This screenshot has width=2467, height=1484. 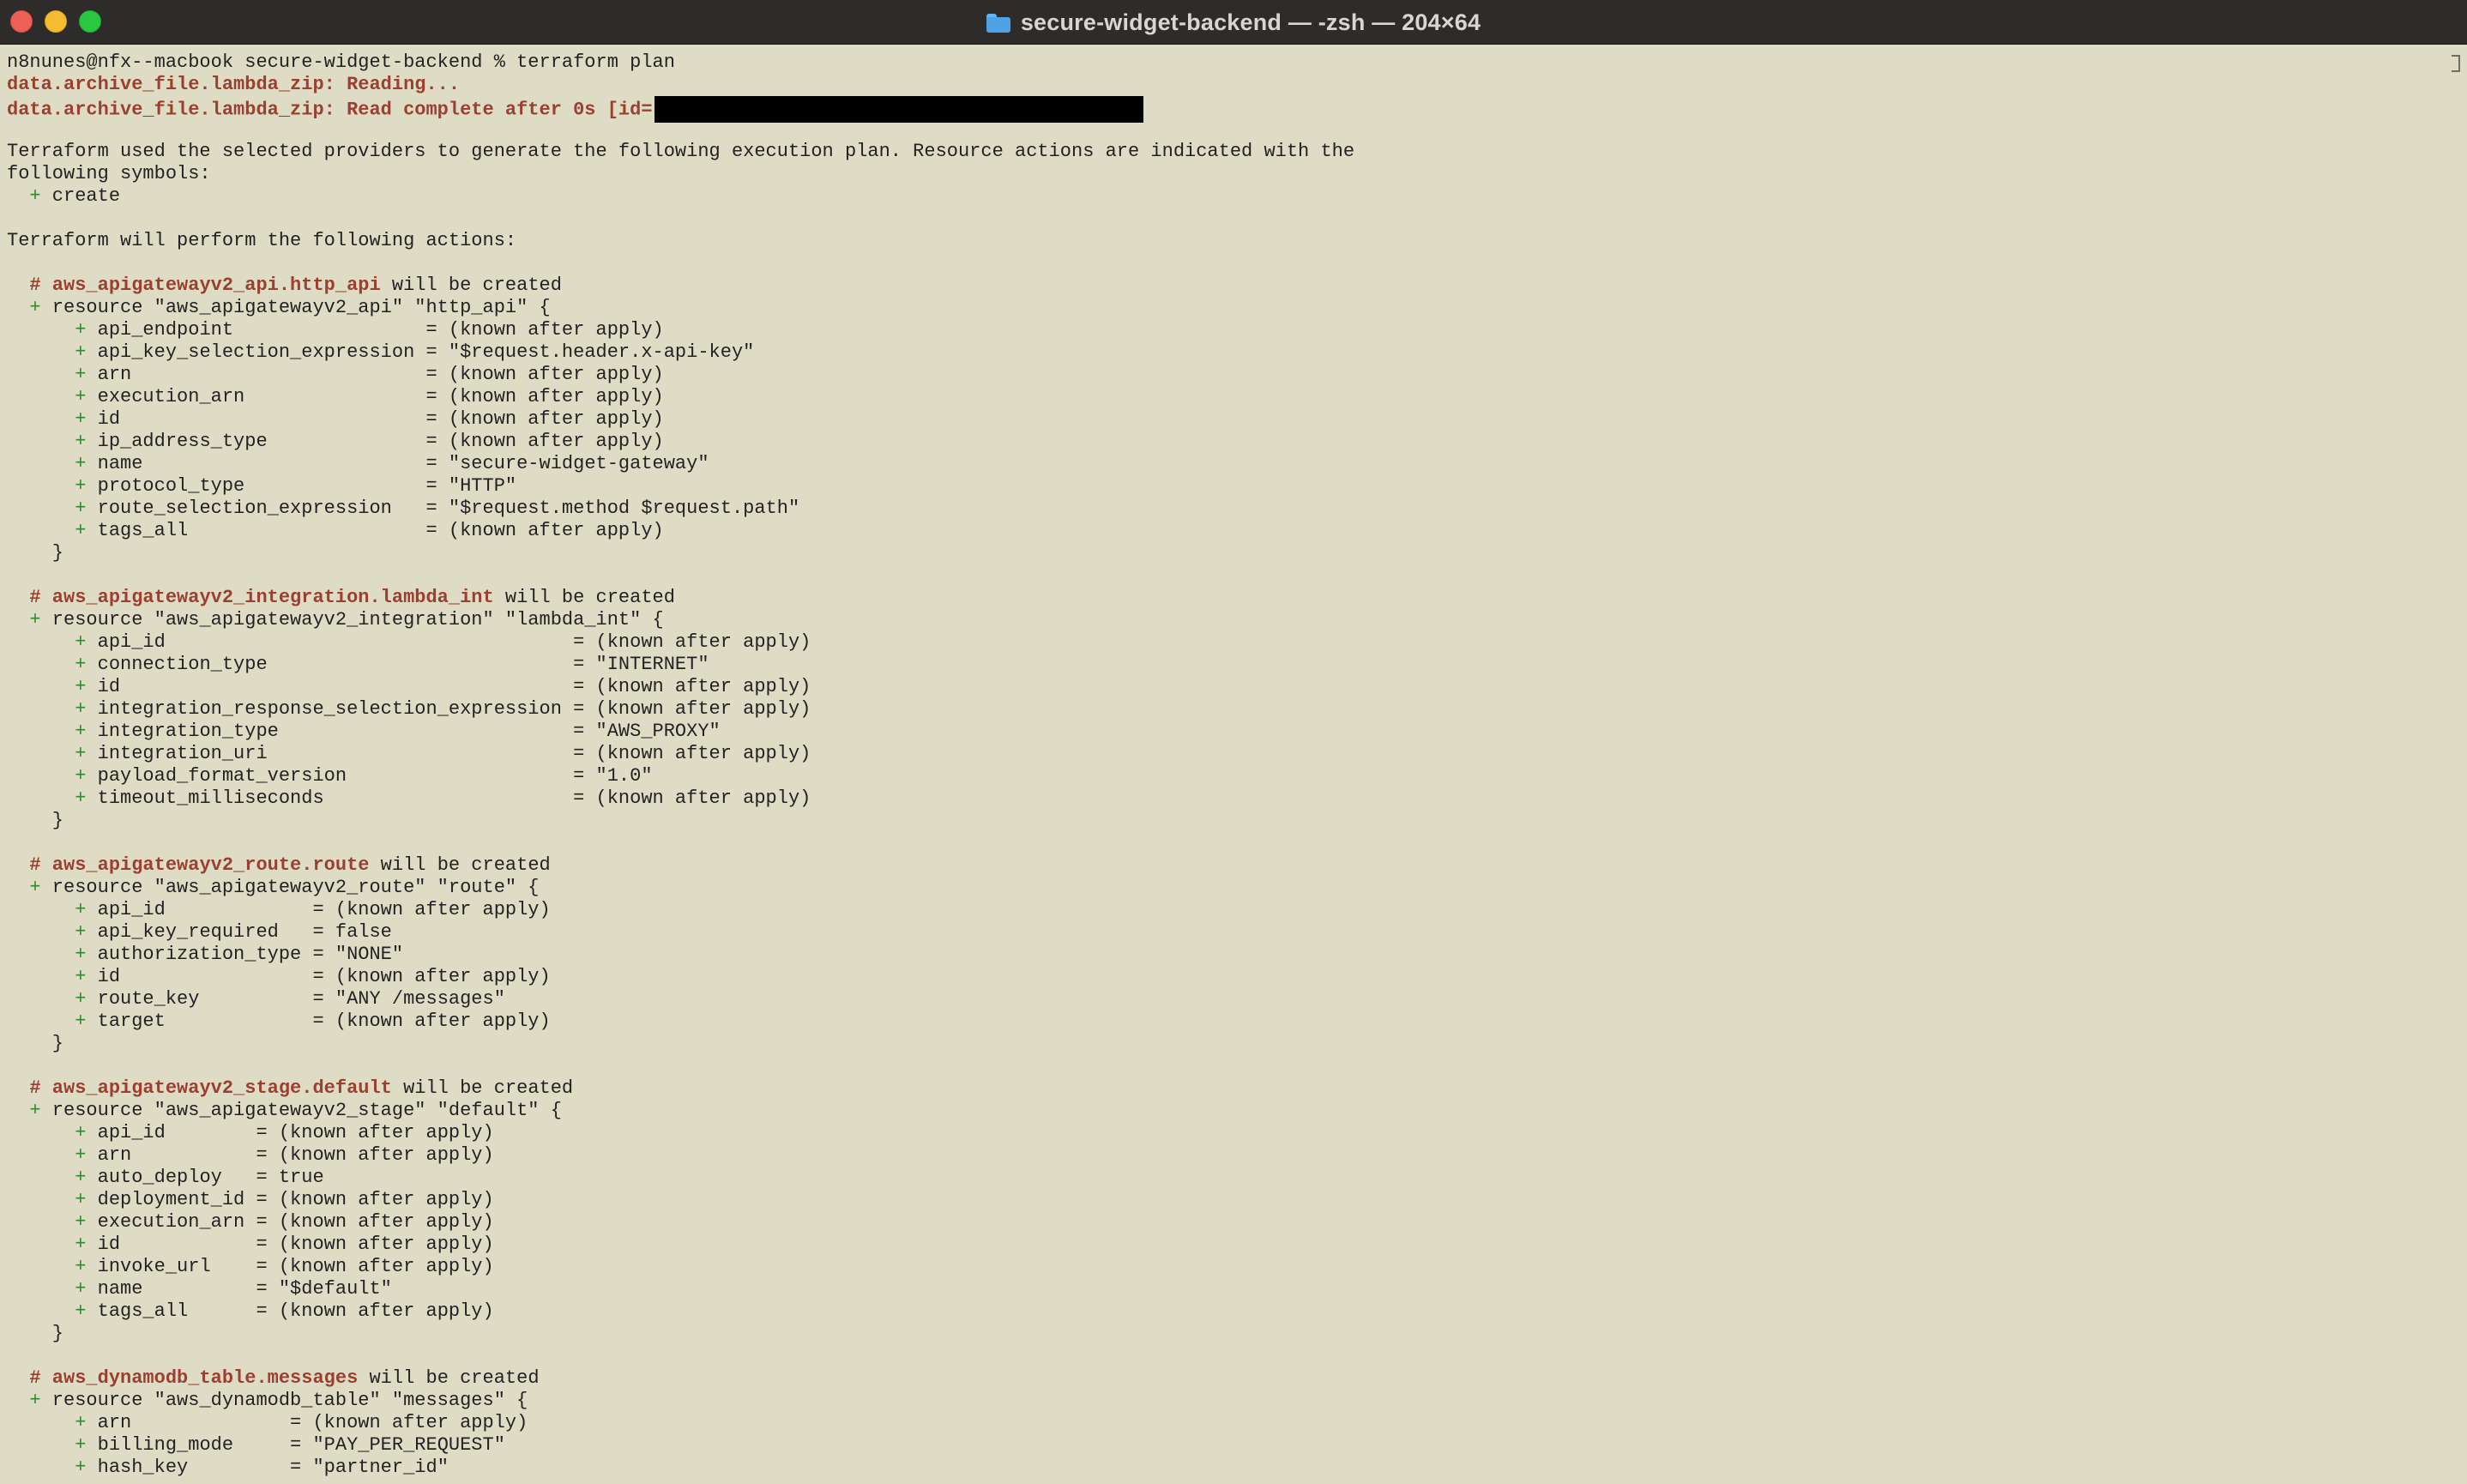 I want to click on terminal-line: + execution_arn = (known after apply), so click(x=1232, y=397).